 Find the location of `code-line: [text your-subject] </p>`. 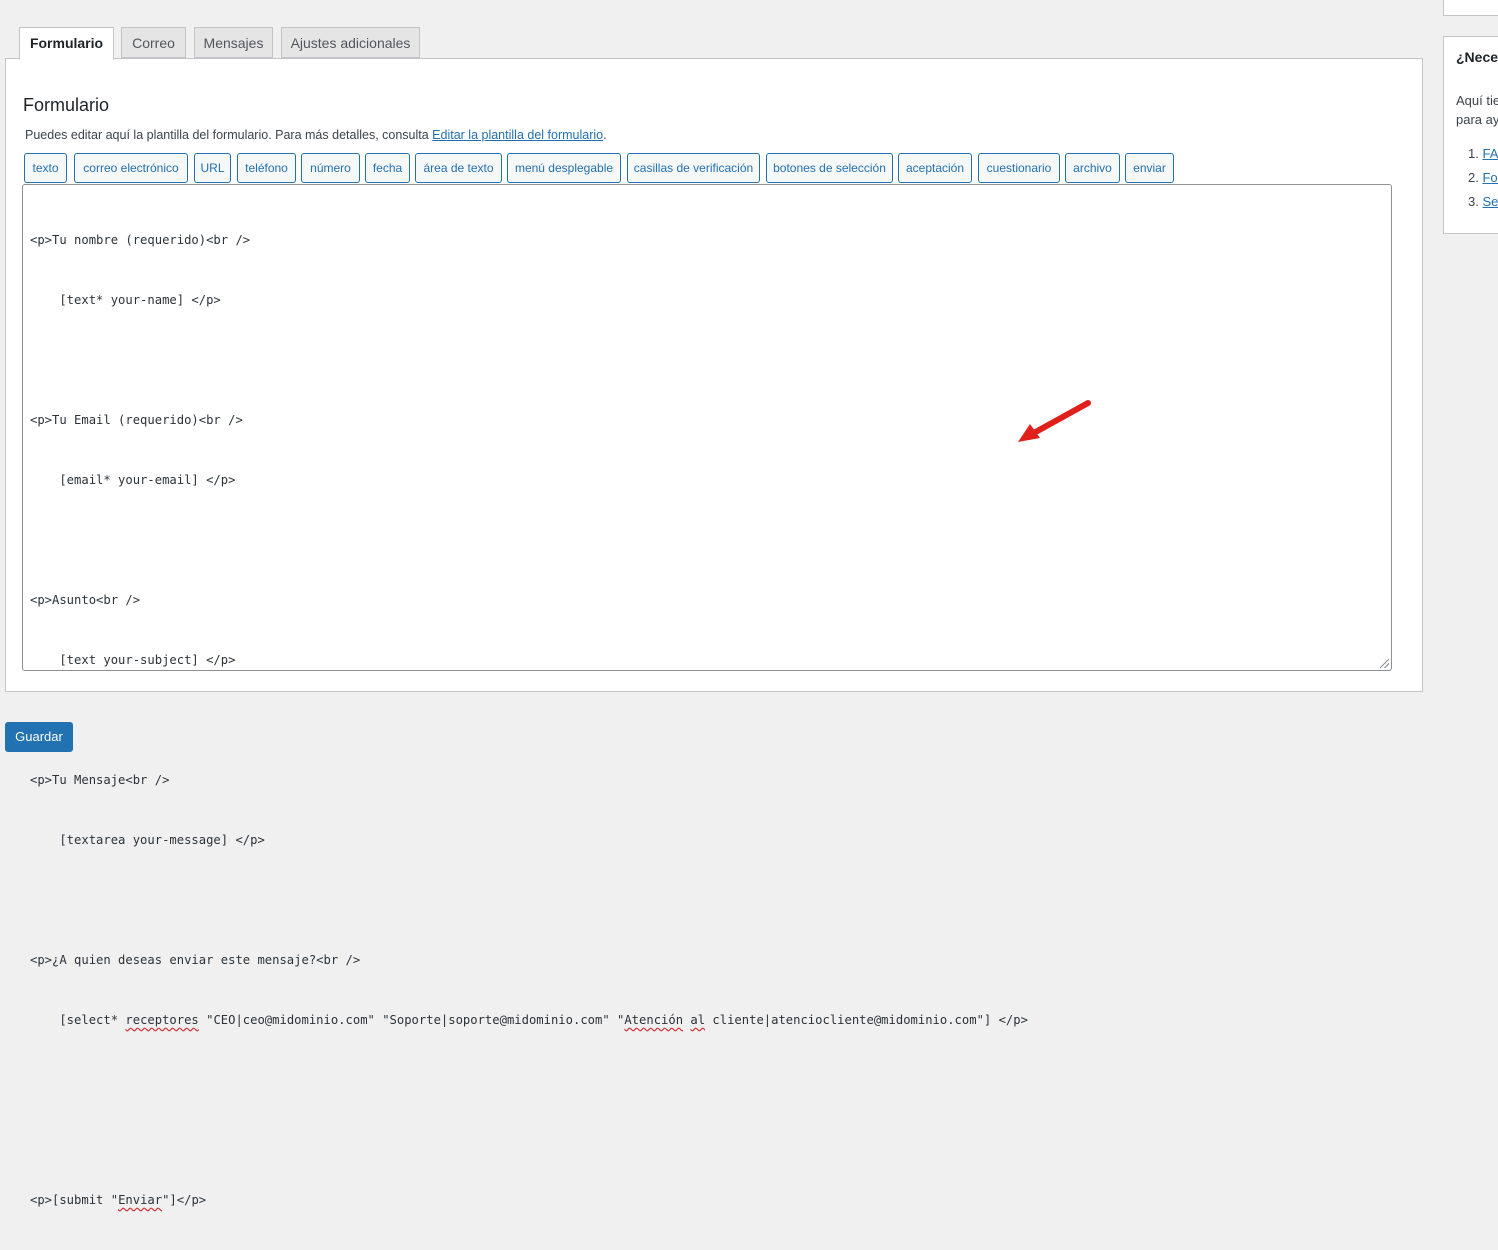

code-line: [text your-subject] </p> is located at coordinates (133, 660).